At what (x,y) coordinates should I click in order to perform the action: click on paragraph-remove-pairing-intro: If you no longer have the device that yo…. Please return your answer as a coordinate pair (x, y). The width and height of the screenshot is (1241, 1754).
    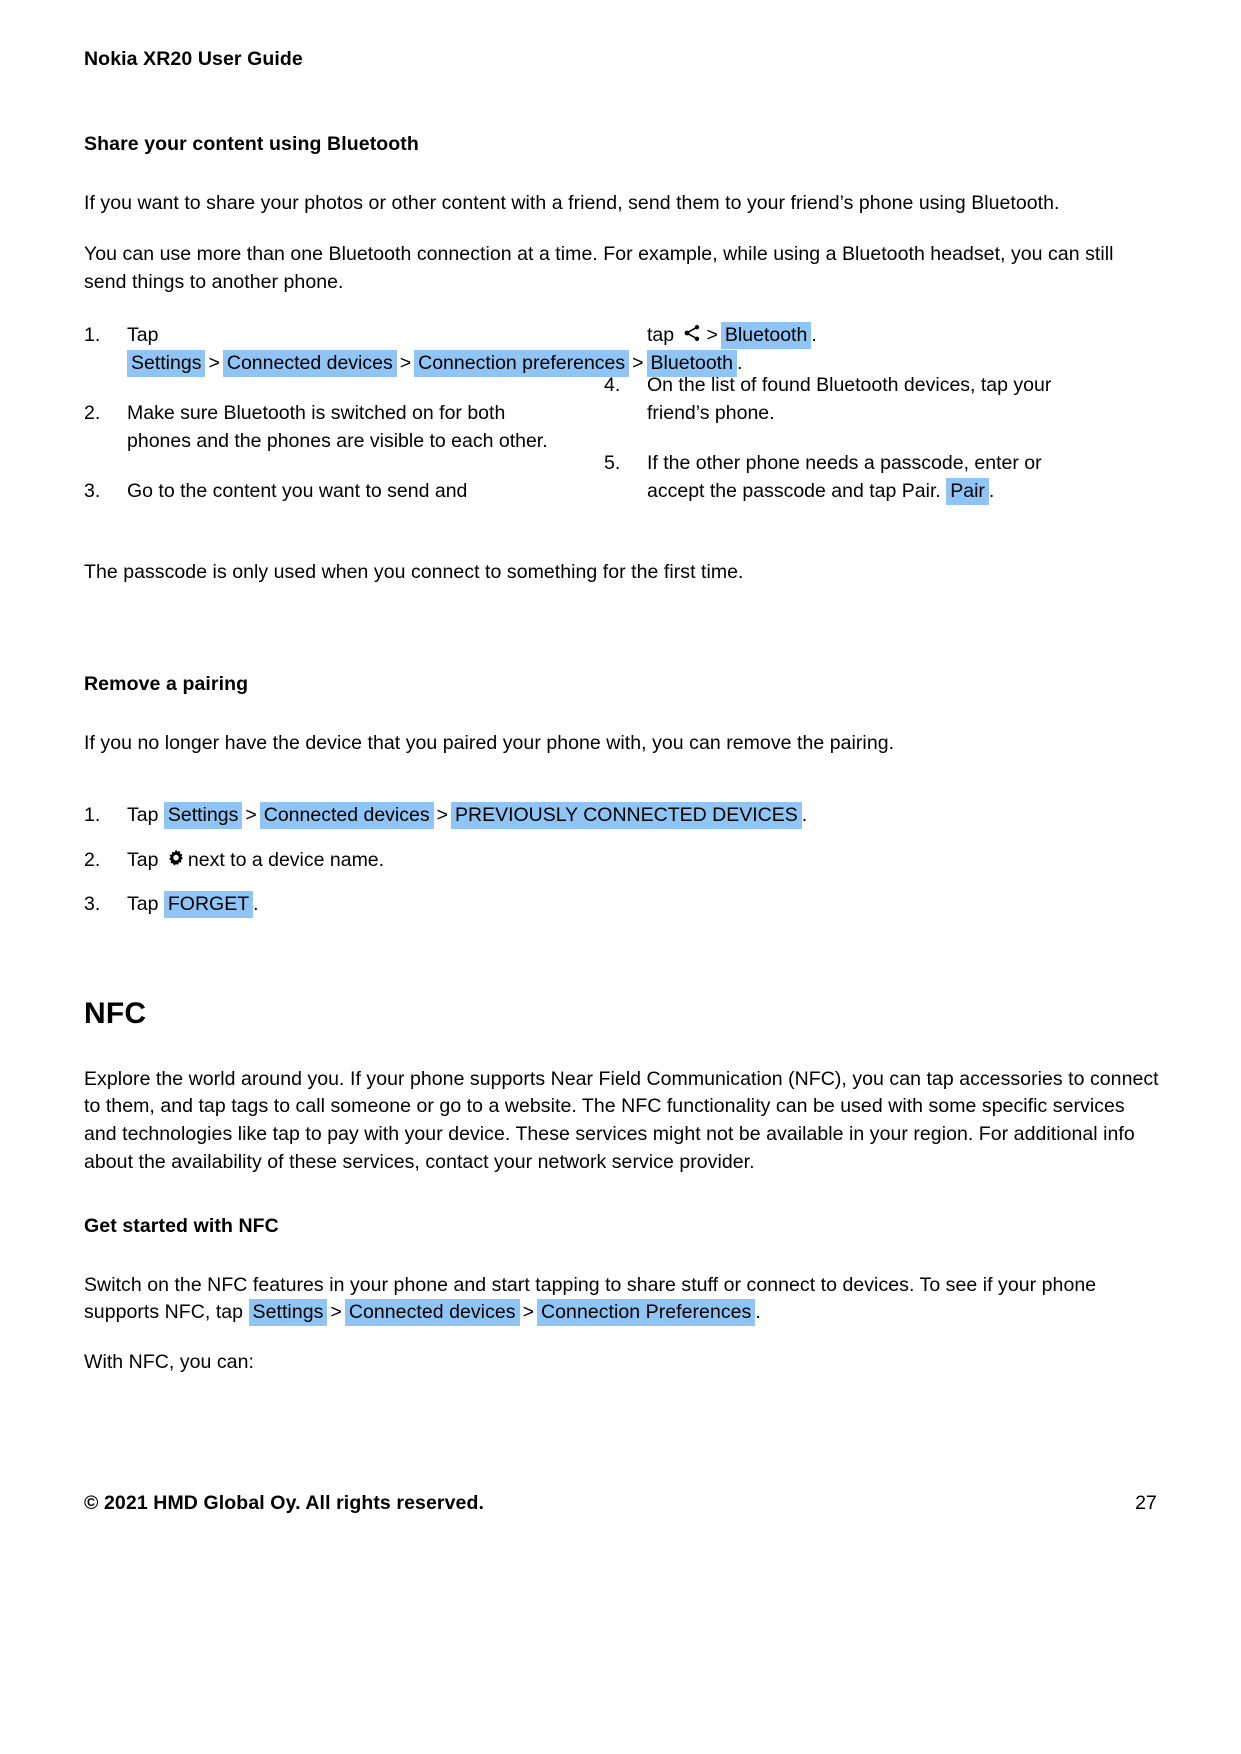
    Looking at the image, I should click on (489, 742).